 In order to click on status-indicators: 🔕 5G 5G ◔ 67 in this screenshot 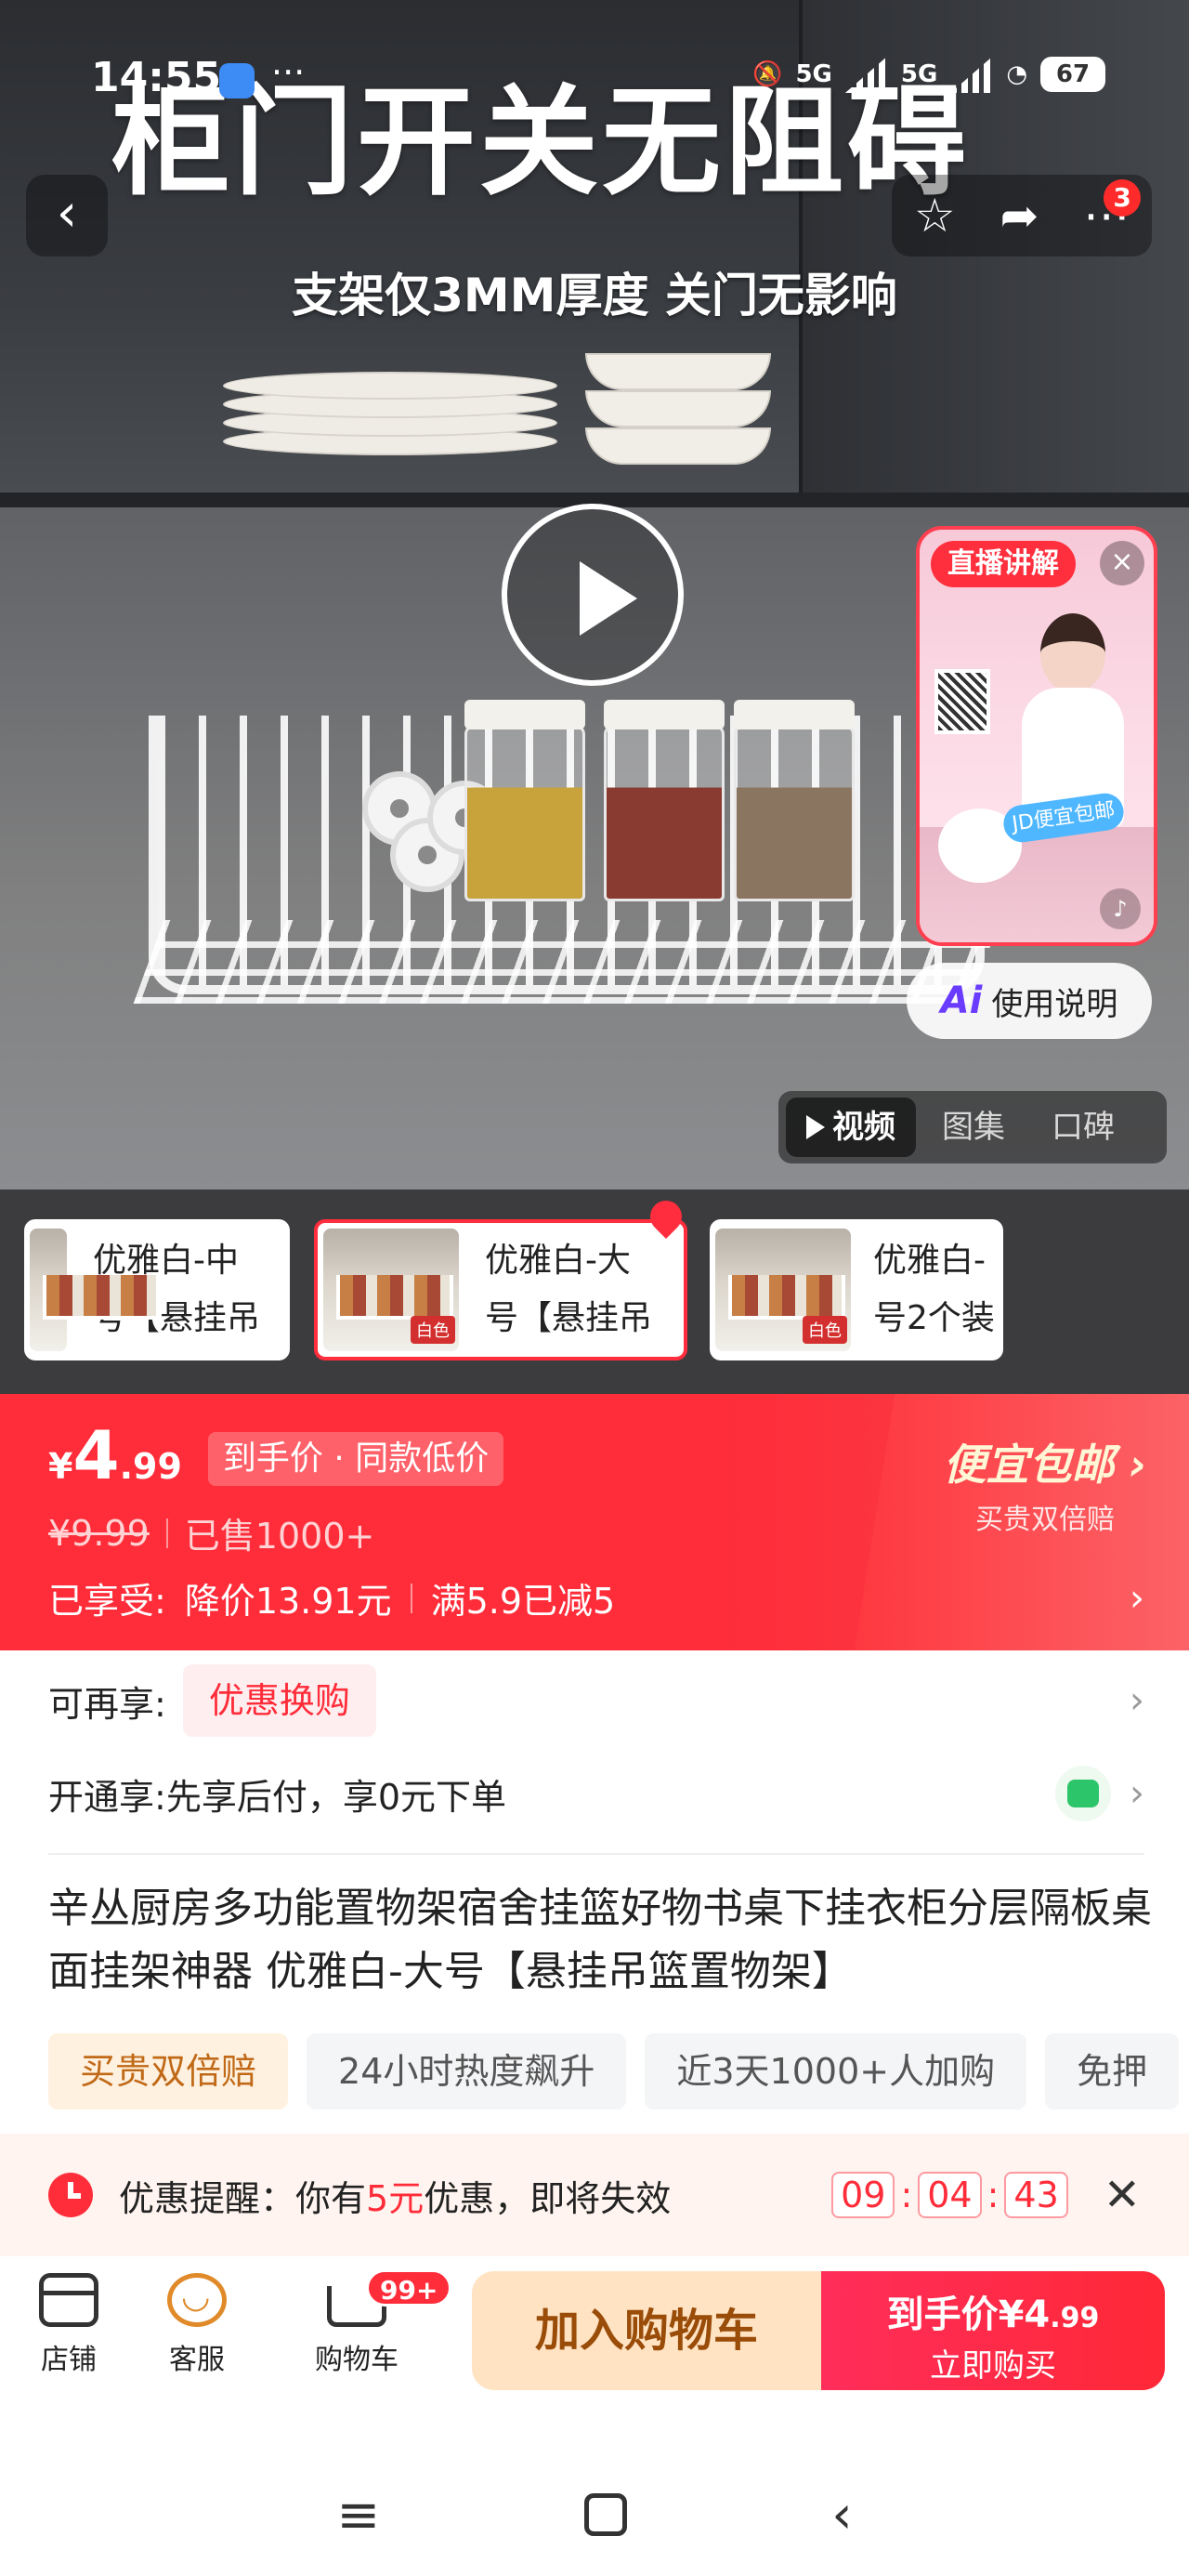, I will do `click(929, 74)`.